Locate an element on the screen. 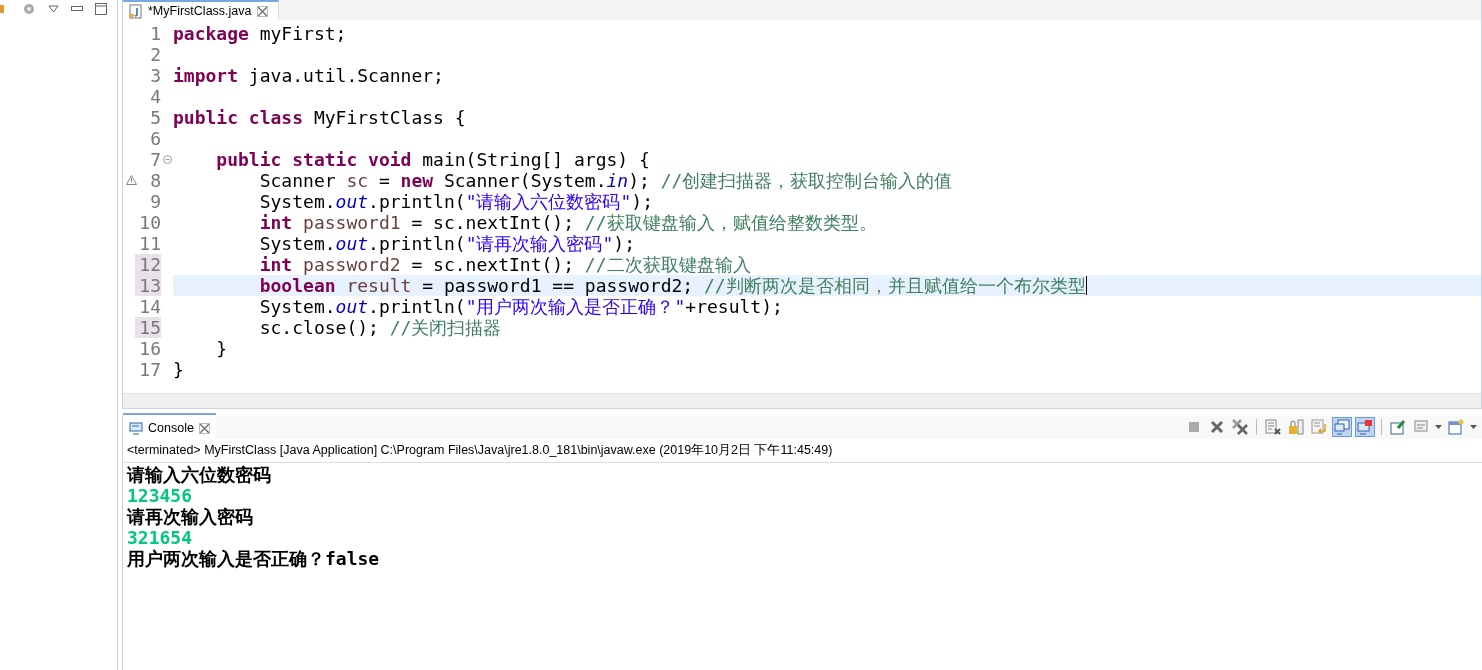 Image resolution: width=1482 pixels, height=670 pixels. gear-icon is located at coordinates (29, 9).